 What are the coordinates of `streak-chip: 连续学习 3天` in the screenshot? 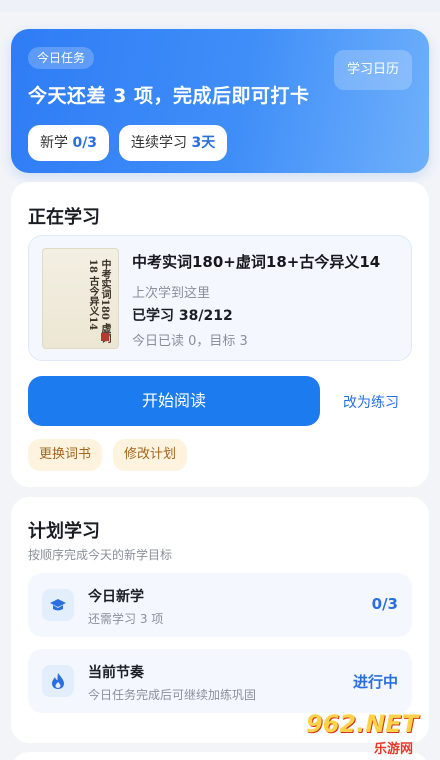 It's located at (173, 143).